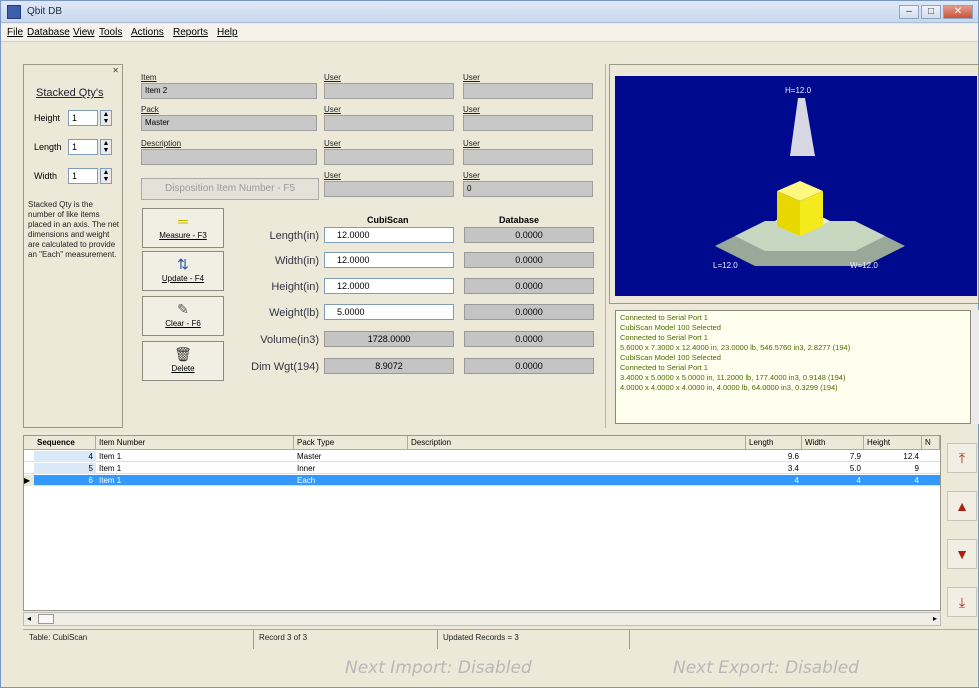 The image size is (979, 688). I want to click on length-label: Length(in), so click(294, 236).